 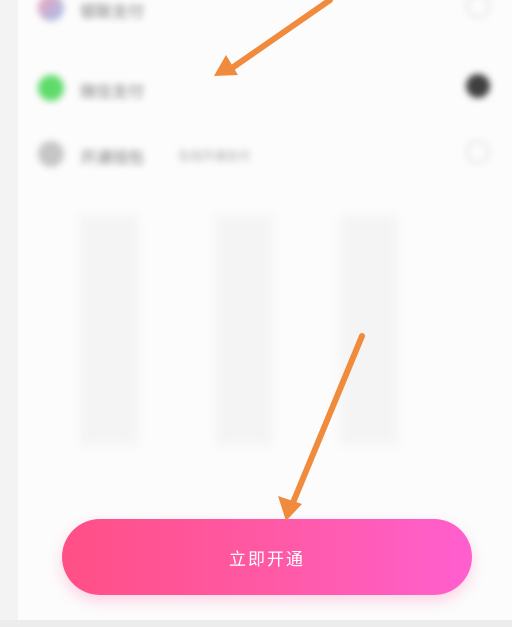 What do you see at coordinates (51, 10) in the screenshot?
I see `unionpay-icon` at bounding box center [51, 10].